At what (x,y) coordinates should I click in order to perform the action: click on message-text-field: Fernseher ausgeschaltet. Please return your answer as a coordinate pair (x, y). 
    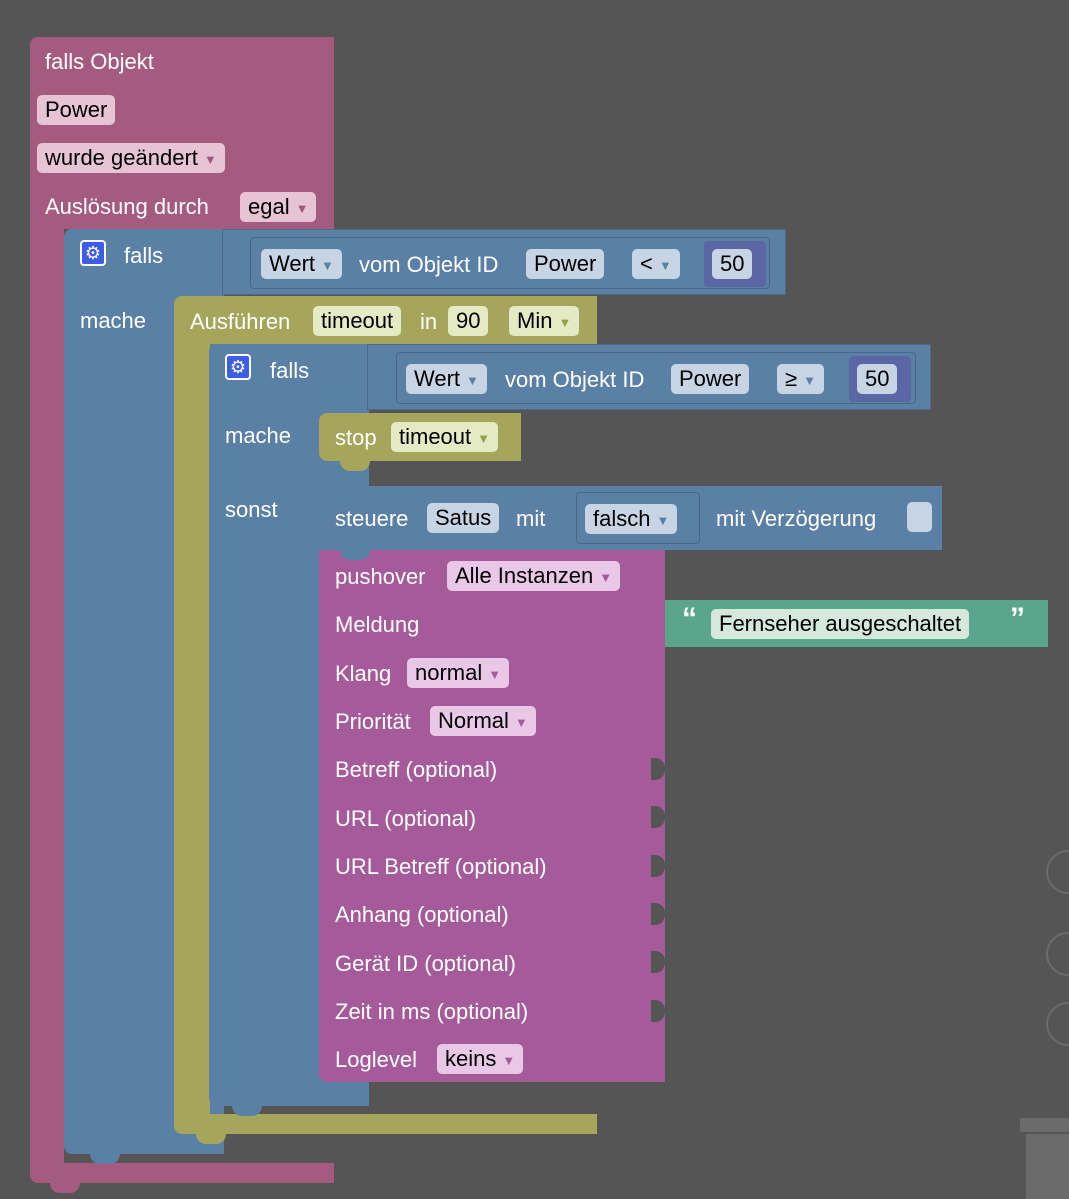
    Looking at the image, I should click on (840, 624).